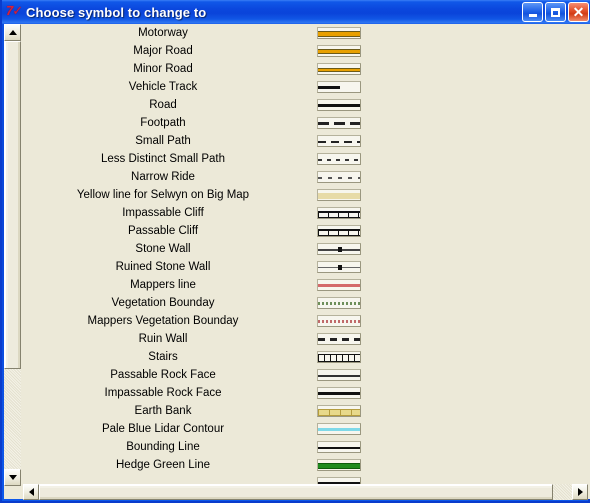 The height and width of the screenshot is (503, 590). I want to click on pale-blue-lidar-contour-swatch, so click(339, 429).